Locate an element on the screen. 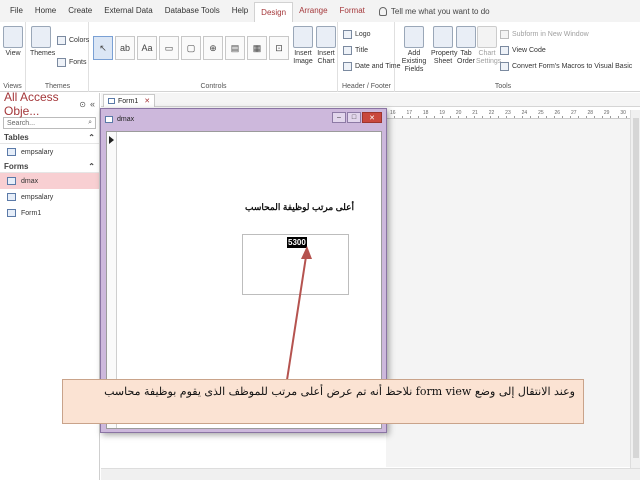 The width and height of the screenshot is (640, 480). image-icon is located at coordinates (303, 37).